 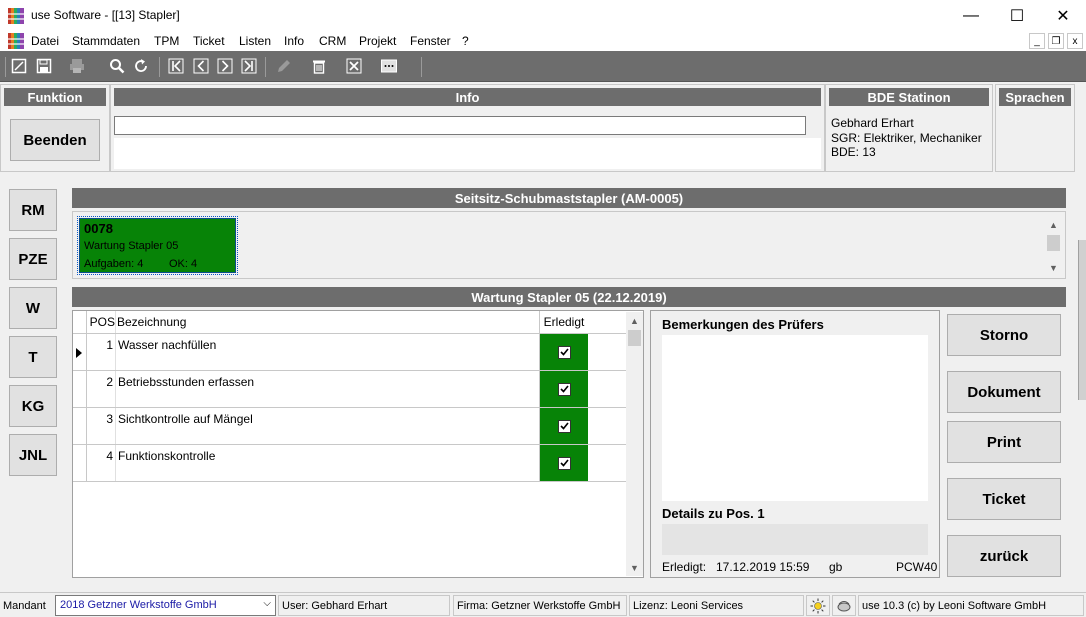 I want to click on beenden-button: Beenden, so click(x=55, y=140).